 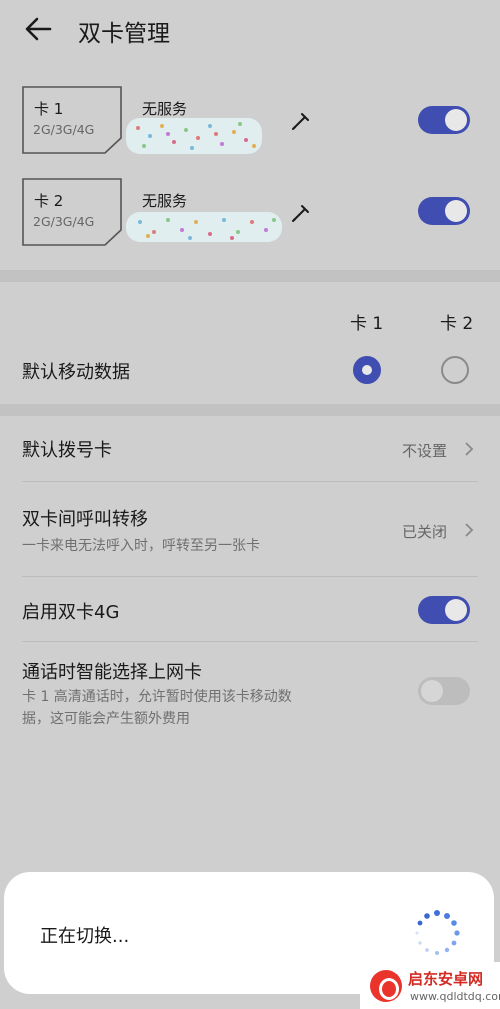 I want to click on dual-4g-toggle, so click(x=444, y=610).